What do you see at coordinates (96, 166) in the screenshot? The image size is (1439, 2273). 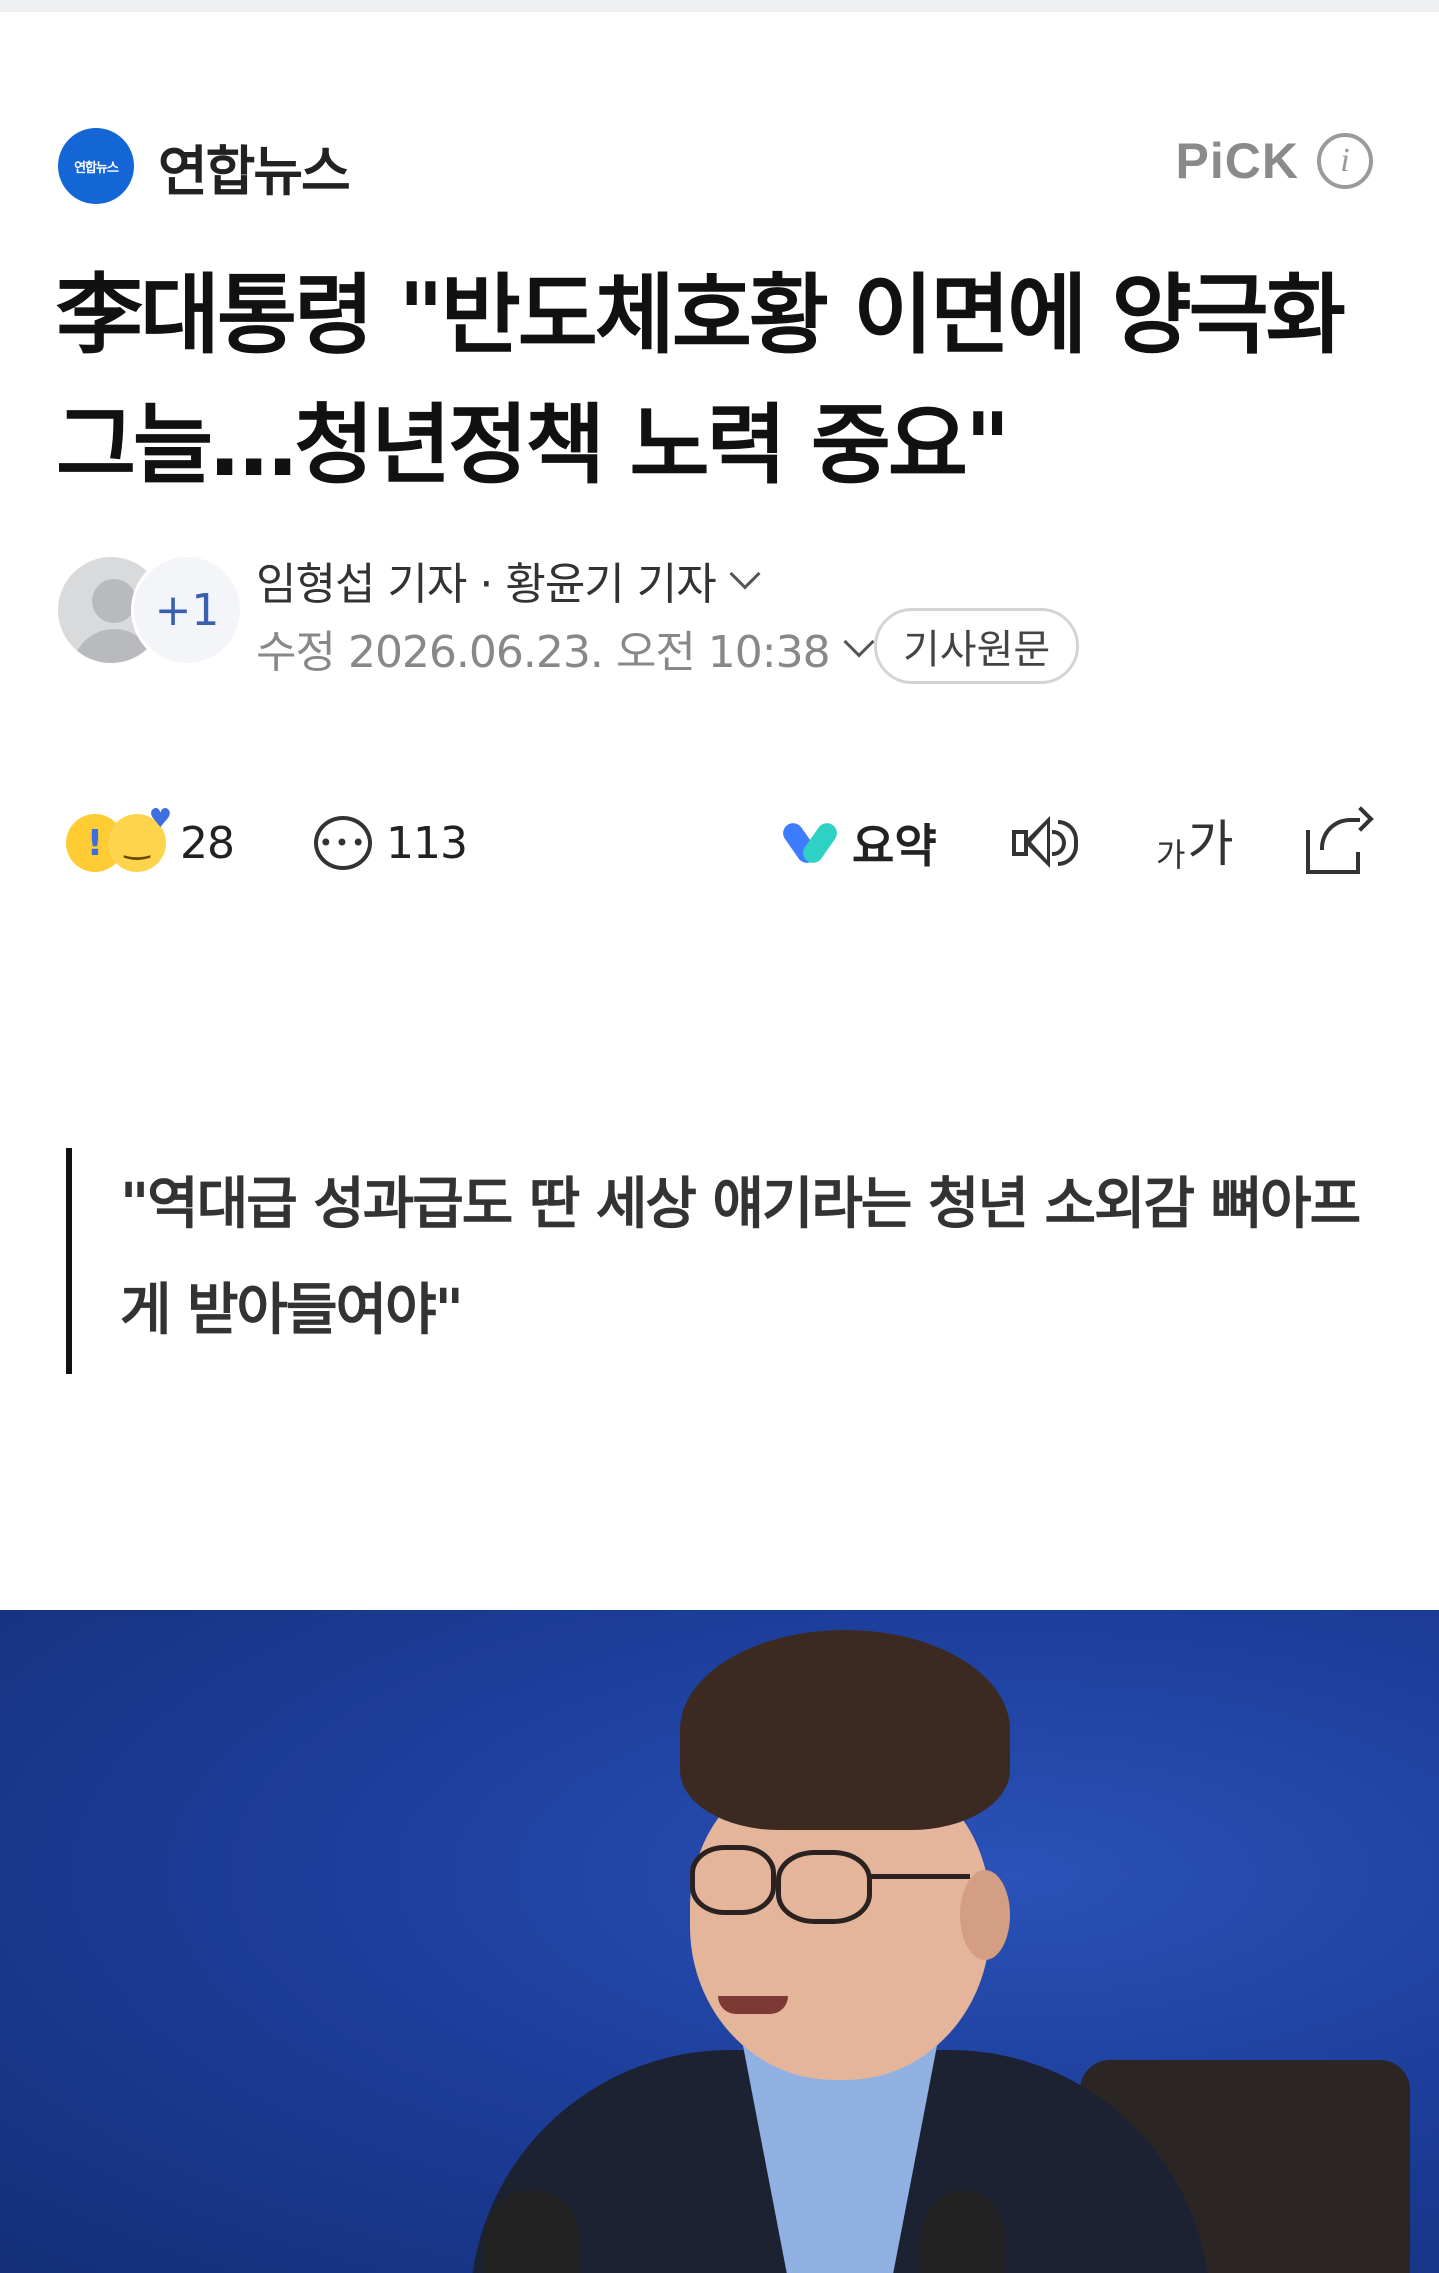 I see `press-logo: 연합뉴스` at bounding box center [96, 166].